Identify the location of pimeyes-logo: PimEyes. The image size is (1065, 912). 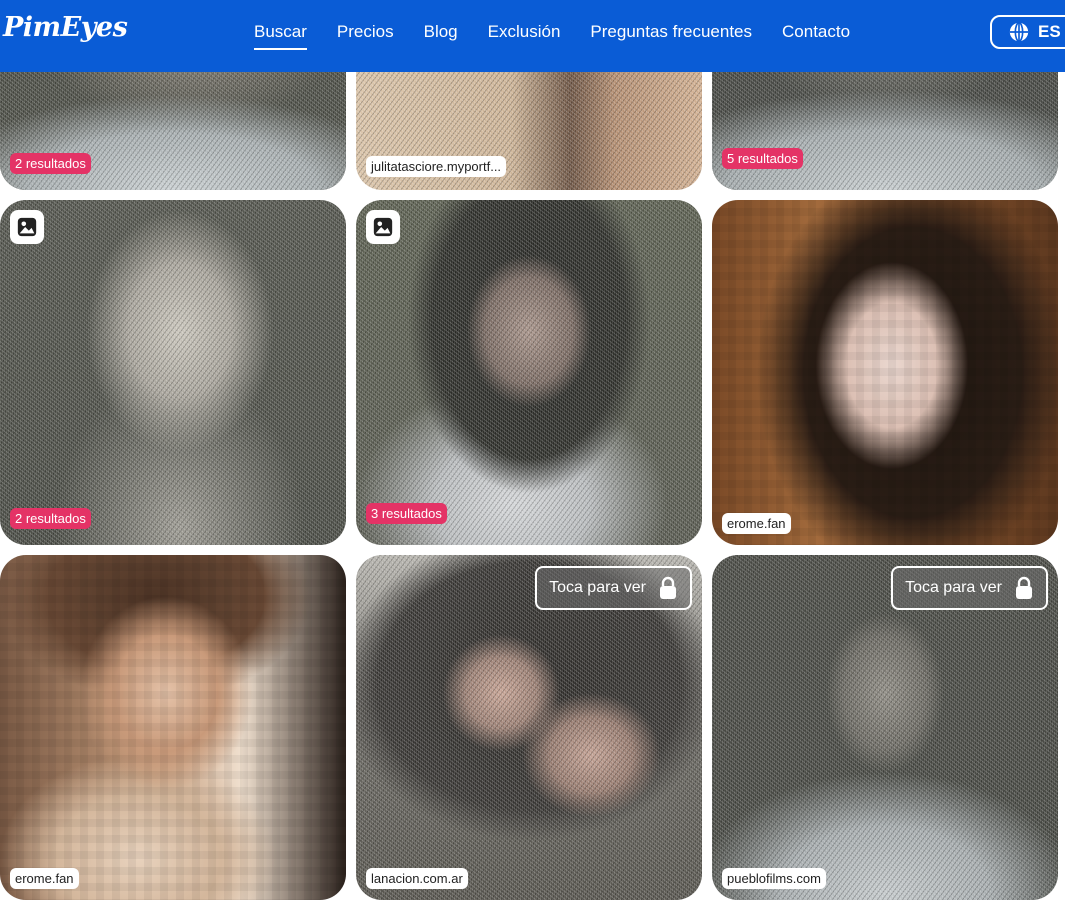
(65, 27).